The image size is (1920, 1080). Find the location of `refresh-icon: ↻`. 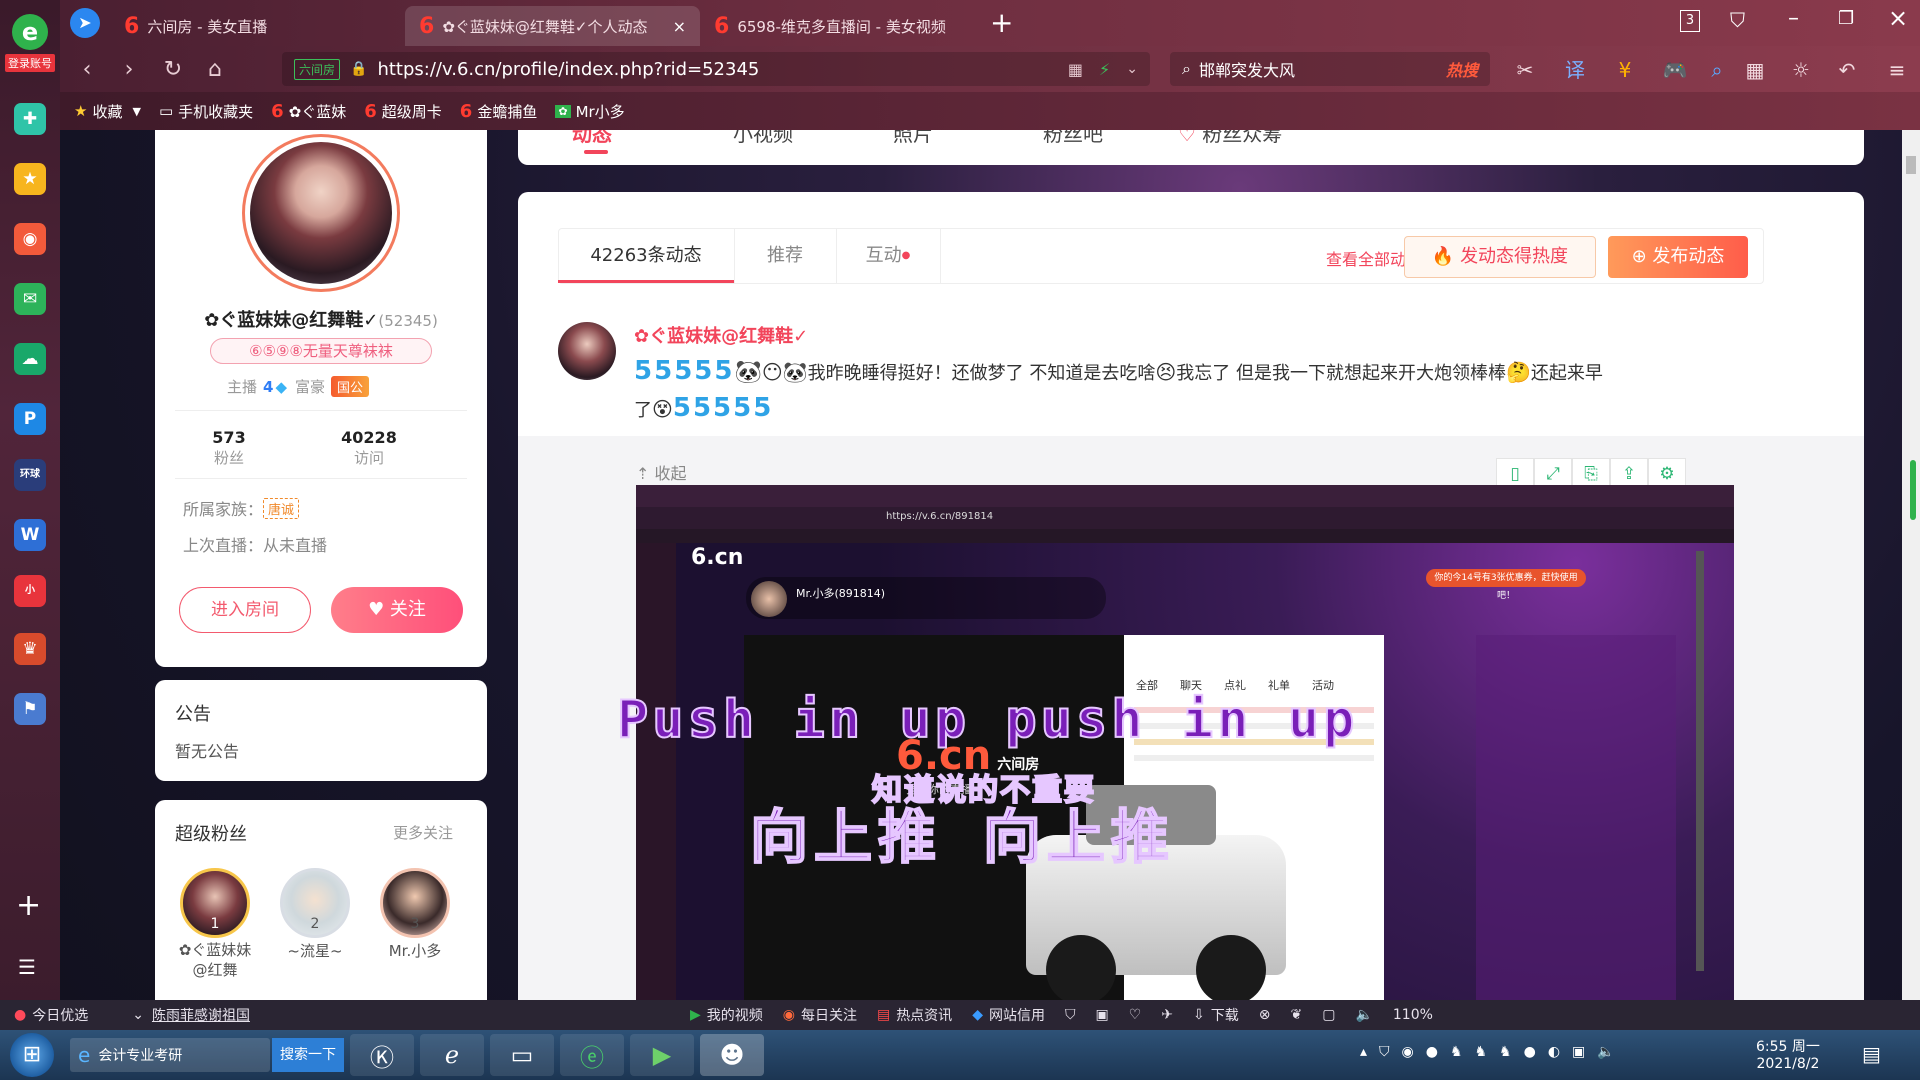

refresh-icon: ↻ is located at coordinates (173, 70).